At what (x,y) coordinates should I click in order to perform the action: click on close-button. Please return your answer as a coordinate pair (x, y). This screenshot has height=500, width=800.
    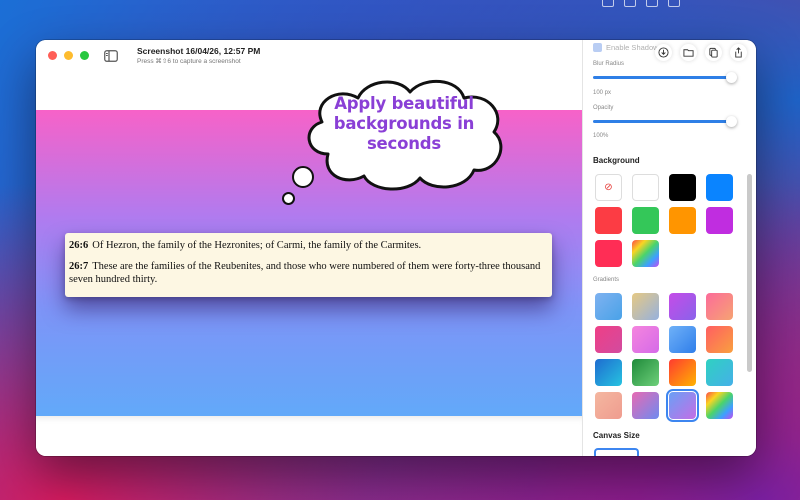
    Looking at the image, I should click on (52, 55).